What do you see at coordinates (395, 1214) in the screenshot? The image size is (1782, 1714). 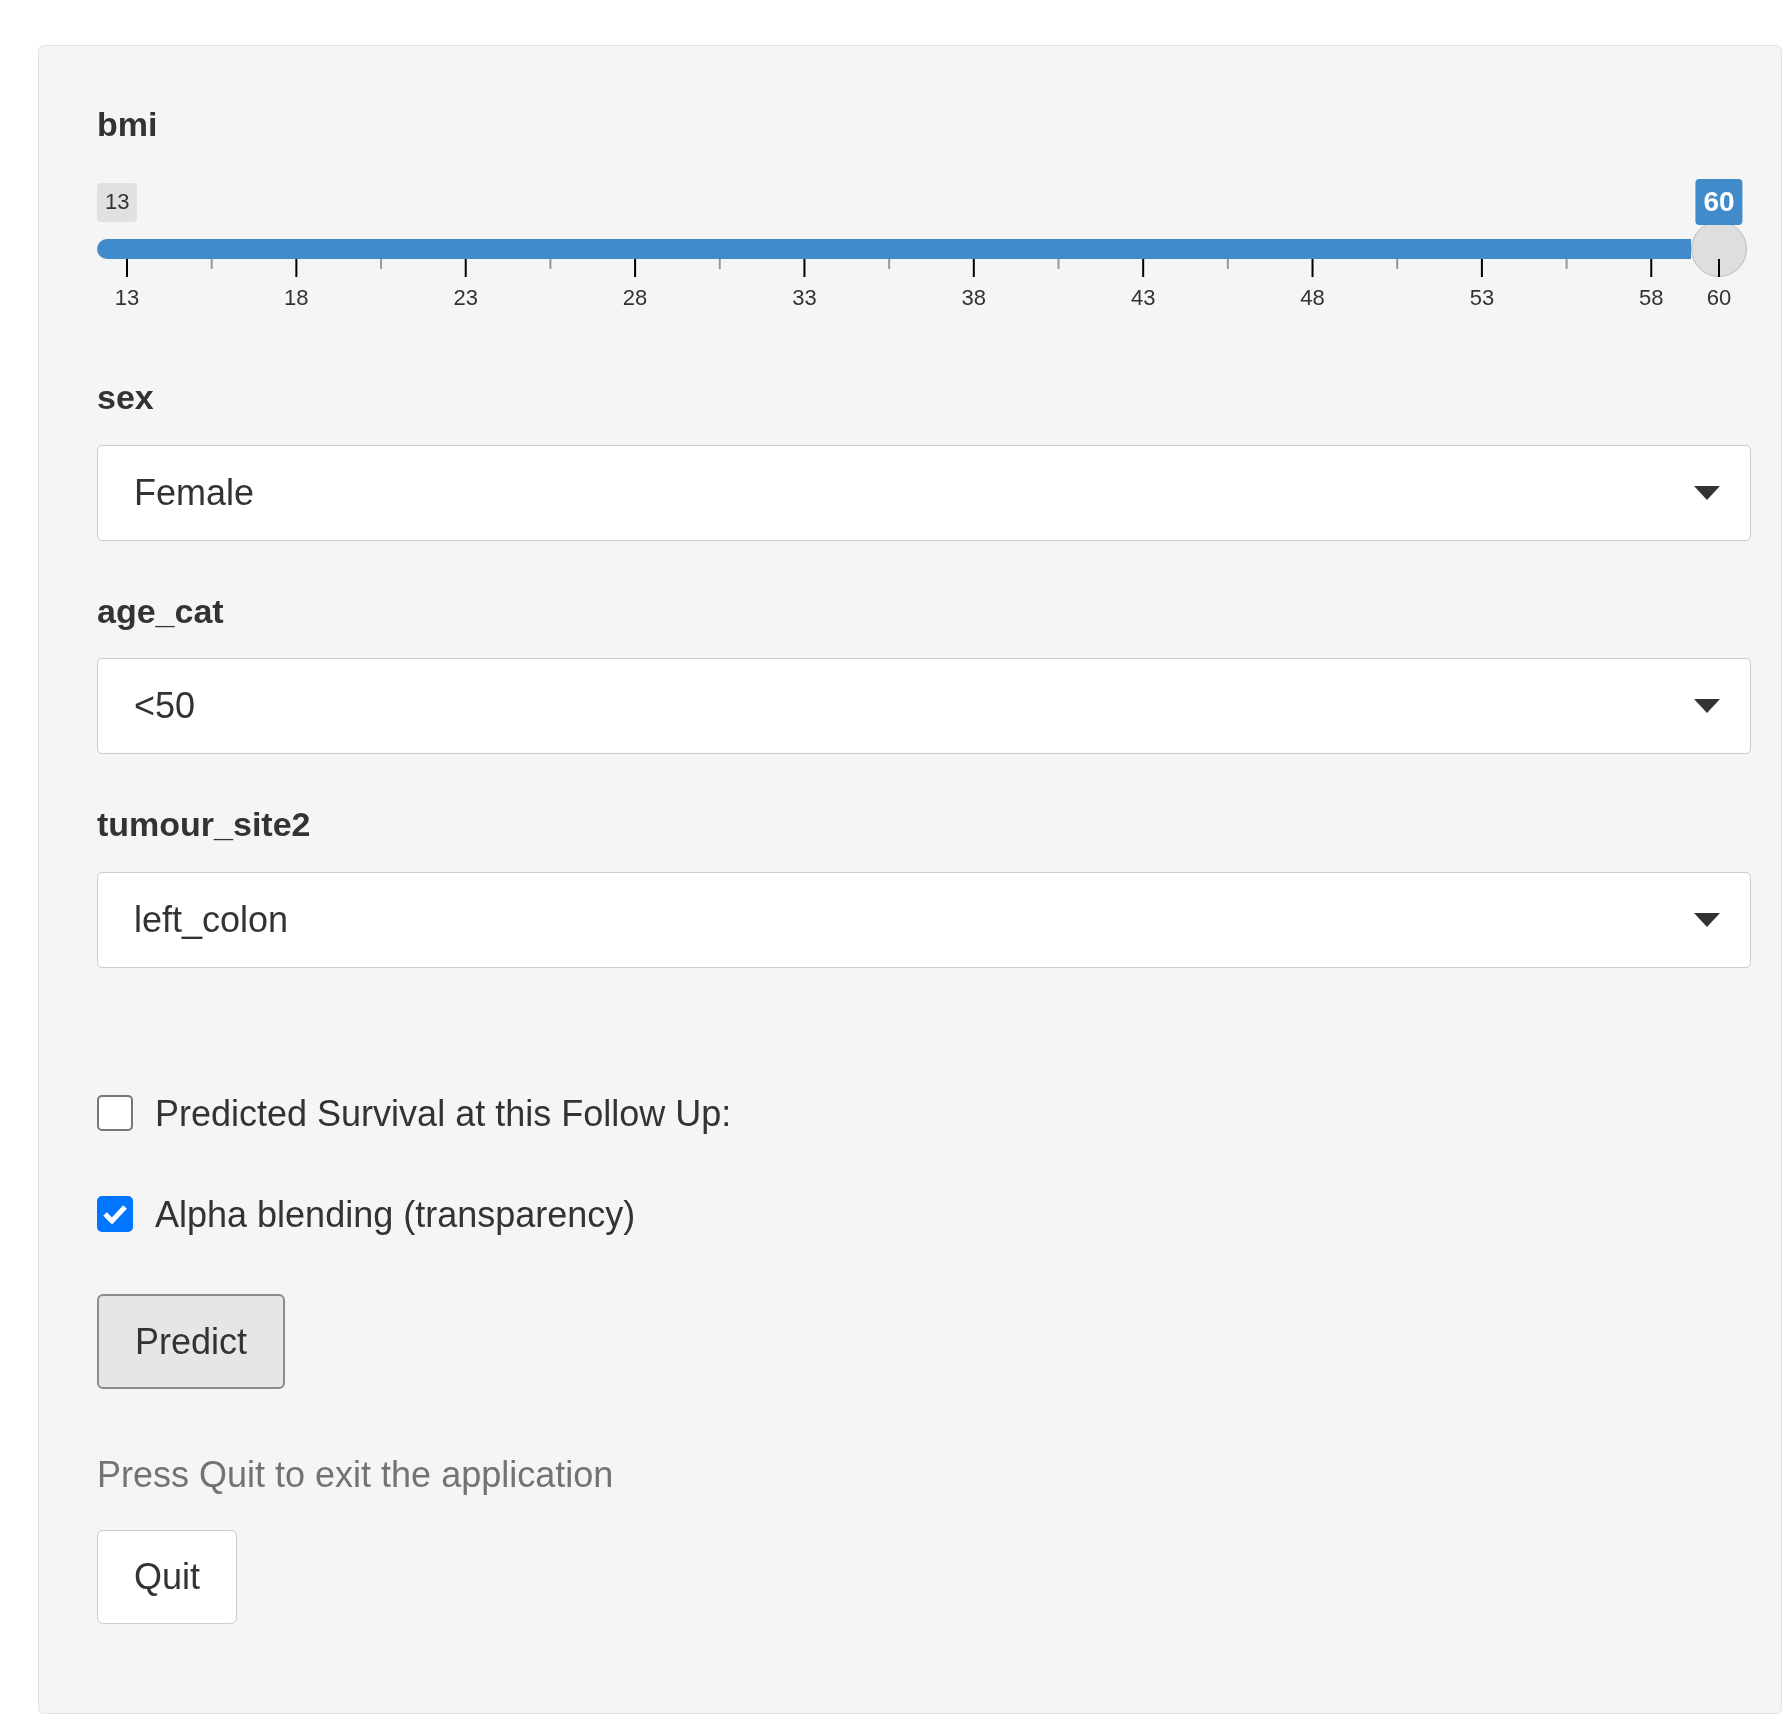 I see `checkbox-label: Alpha blending (transparency)` at bounding box center [395, 1214].